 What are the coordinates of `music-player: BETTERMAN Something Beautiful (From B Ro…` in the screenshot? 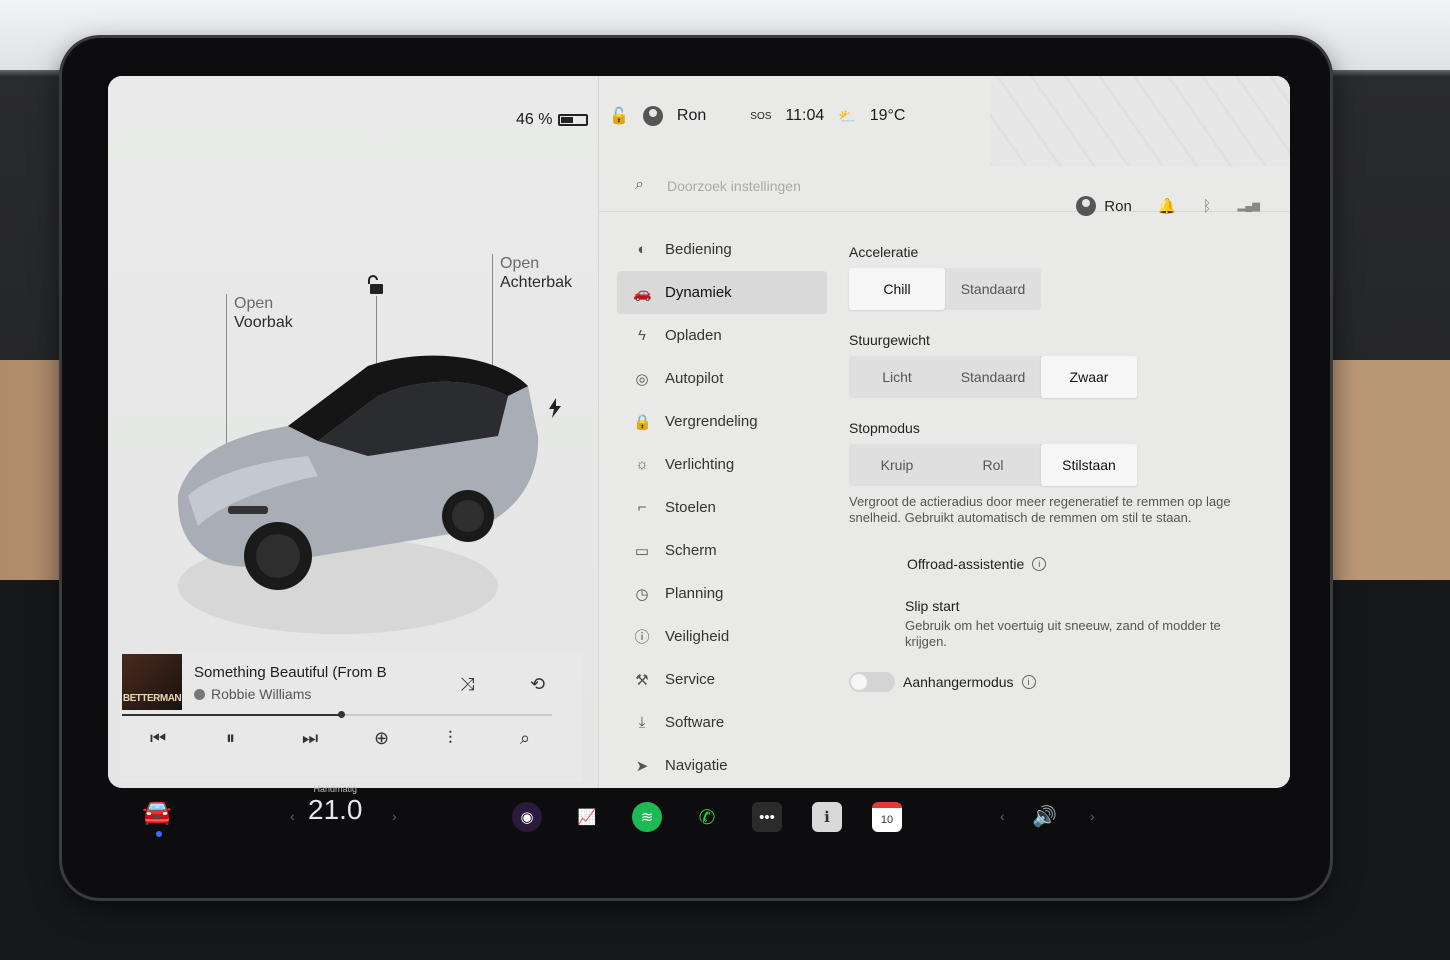 It's located at (351, 717).